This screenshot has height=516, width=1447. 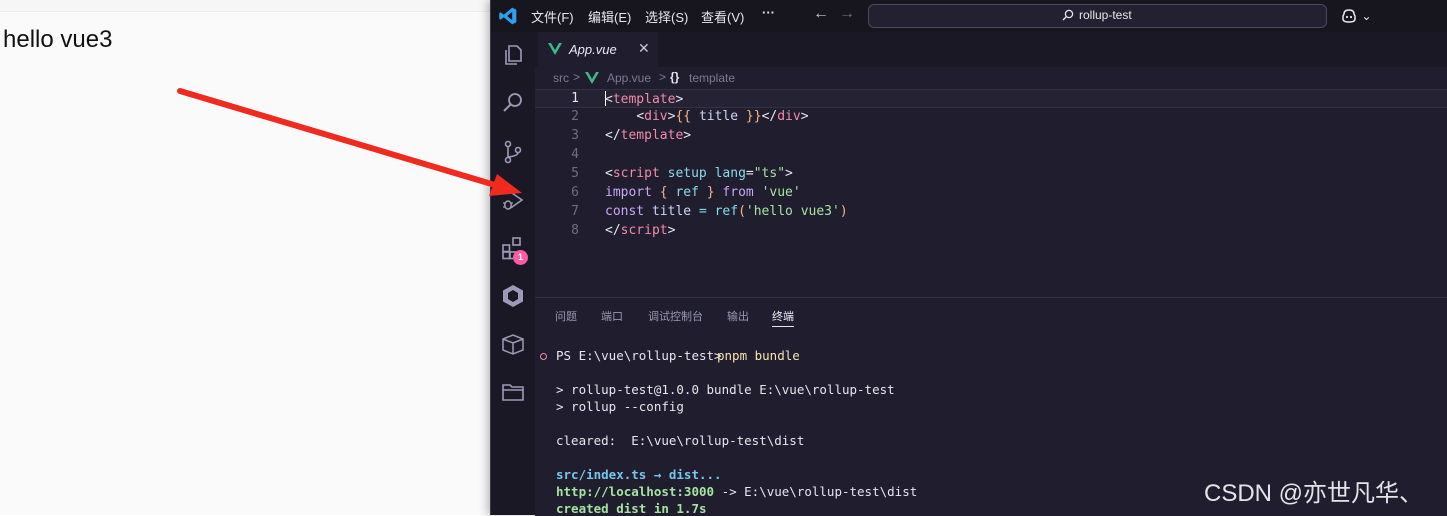 I want to click on server-url: http://localhost:3000, so click(x=635, y=491).